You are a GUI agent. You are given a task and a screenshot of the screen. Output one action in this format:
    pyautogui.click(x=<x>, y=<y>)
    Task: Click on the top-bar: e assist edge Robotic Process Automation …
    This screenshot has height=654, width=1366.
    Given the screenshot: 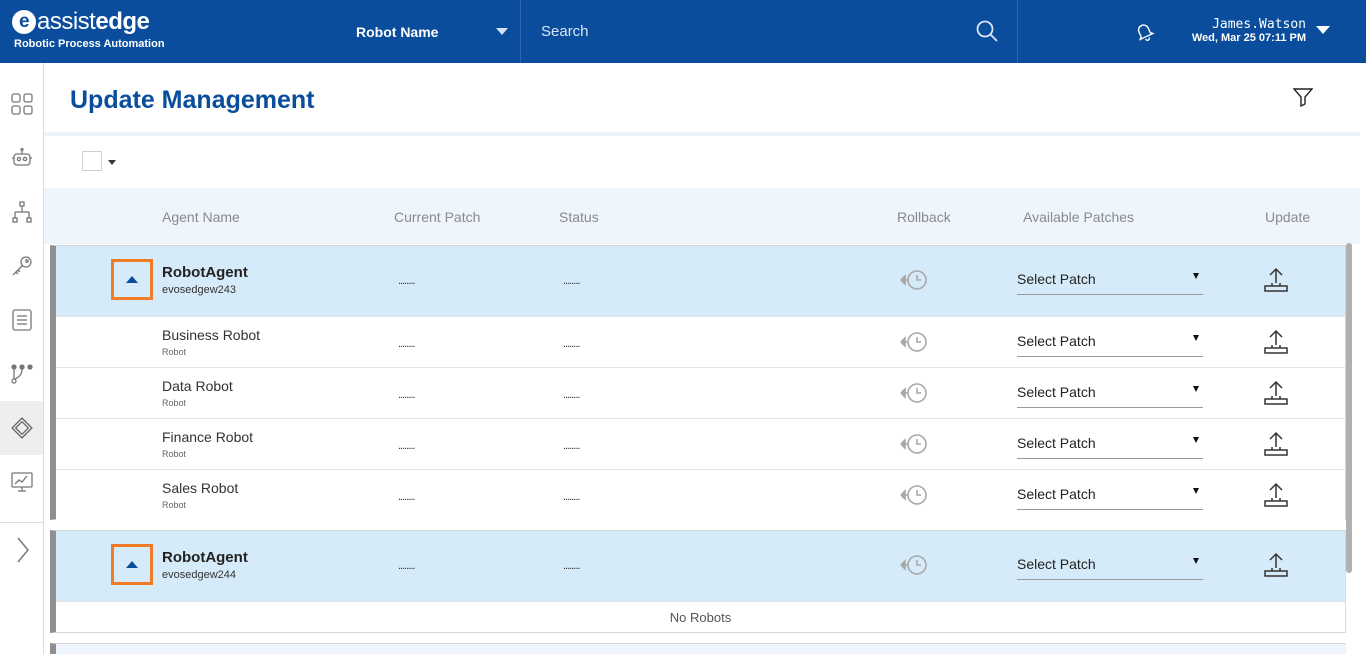 What is the action you would take?
    pyautogui.click(x=683, y=31)
    